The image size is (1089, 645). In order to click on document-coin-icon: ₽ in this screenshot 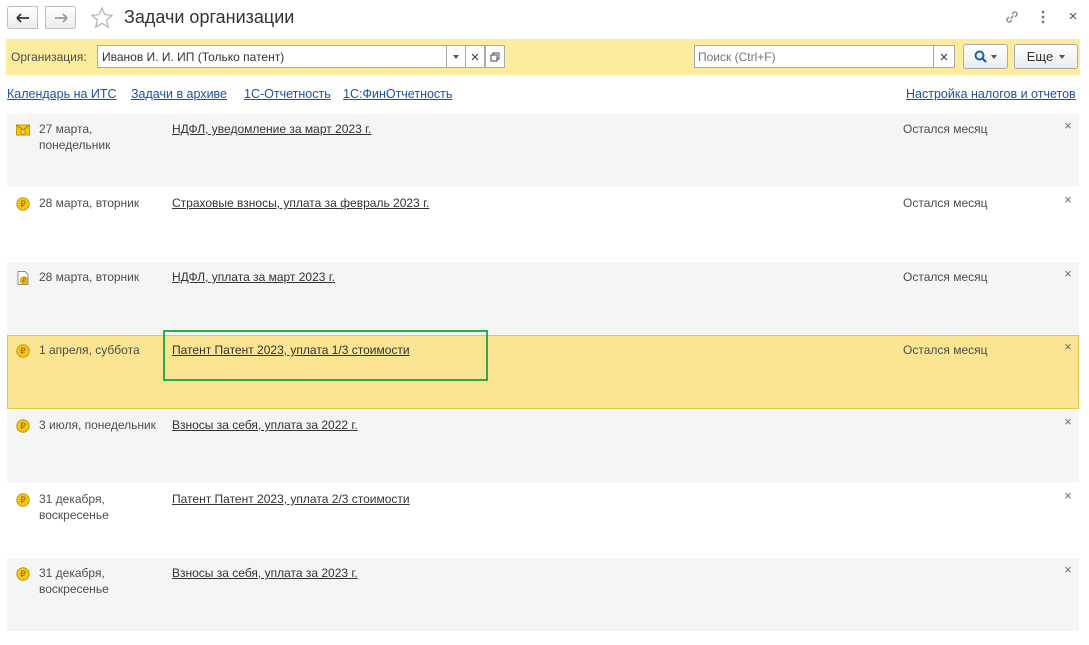, I will do `click(23, 278)`.